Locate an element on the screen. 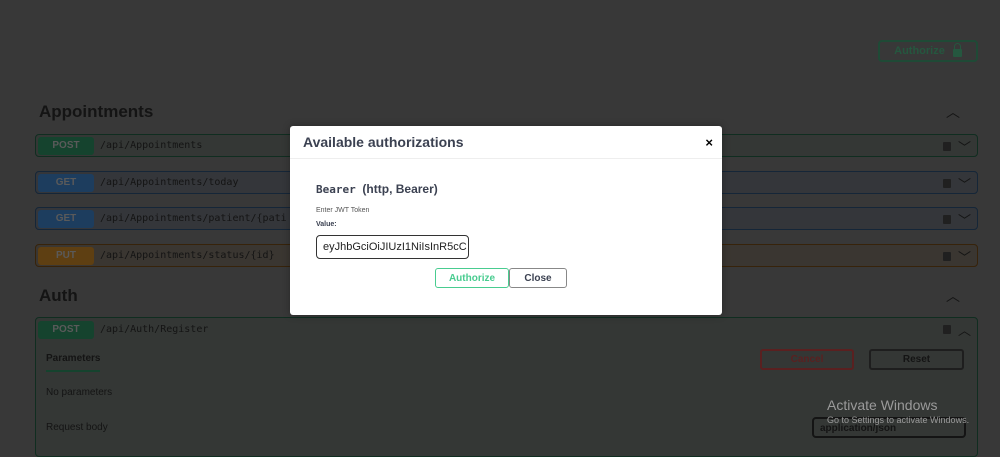  operation-path: /api/Appointments/today is located at coordinates (169, 182).